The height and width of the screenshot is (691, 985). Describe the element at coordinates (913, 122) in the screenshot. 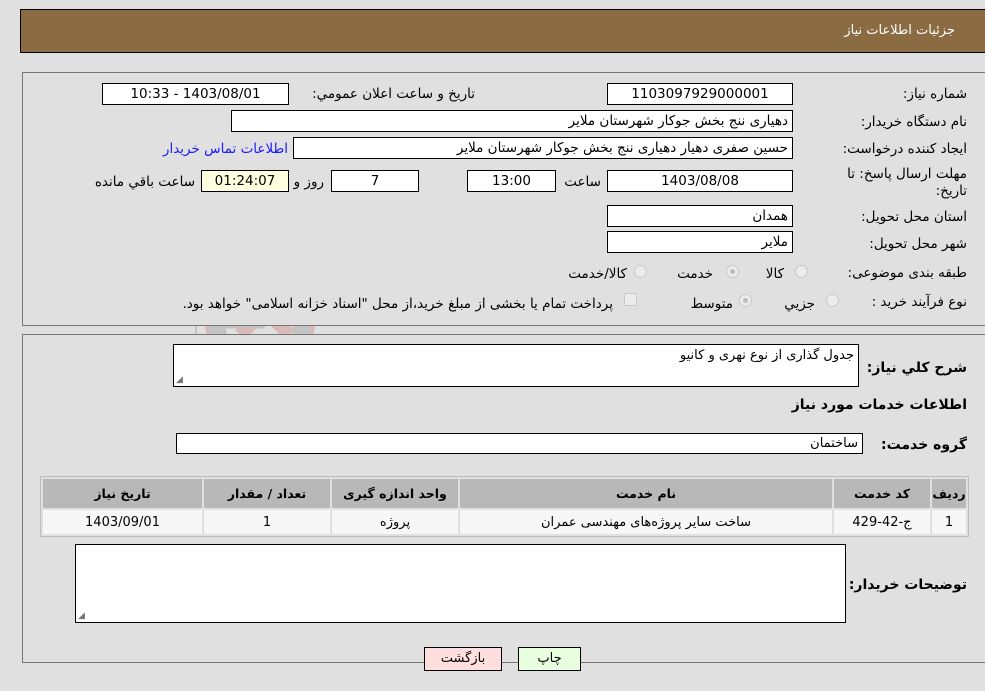

I see `buyer-org-label: نام دستگاه خريدار:` at that location.